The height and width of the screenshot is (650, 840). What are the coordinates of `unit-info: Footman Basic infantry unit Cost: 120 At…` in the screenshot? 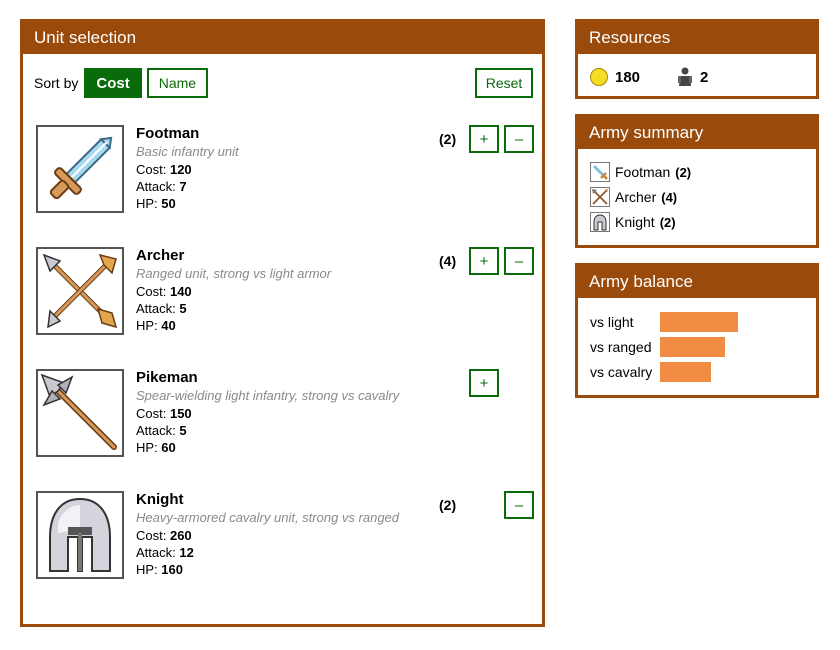 It's located at (187, 168).